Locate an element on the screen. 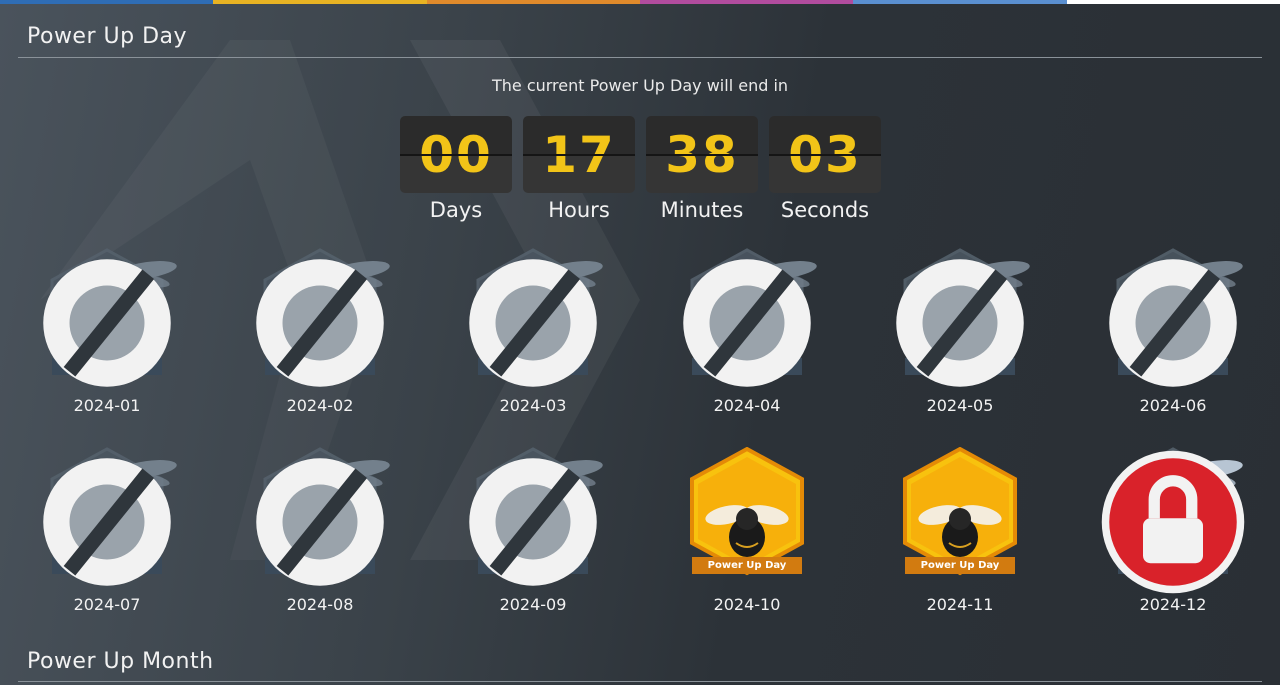 Image resolution: width=1280 pixels, height=685 pixels. countdown-seconds: 03 Seconds is located at coordinates (825, 169).